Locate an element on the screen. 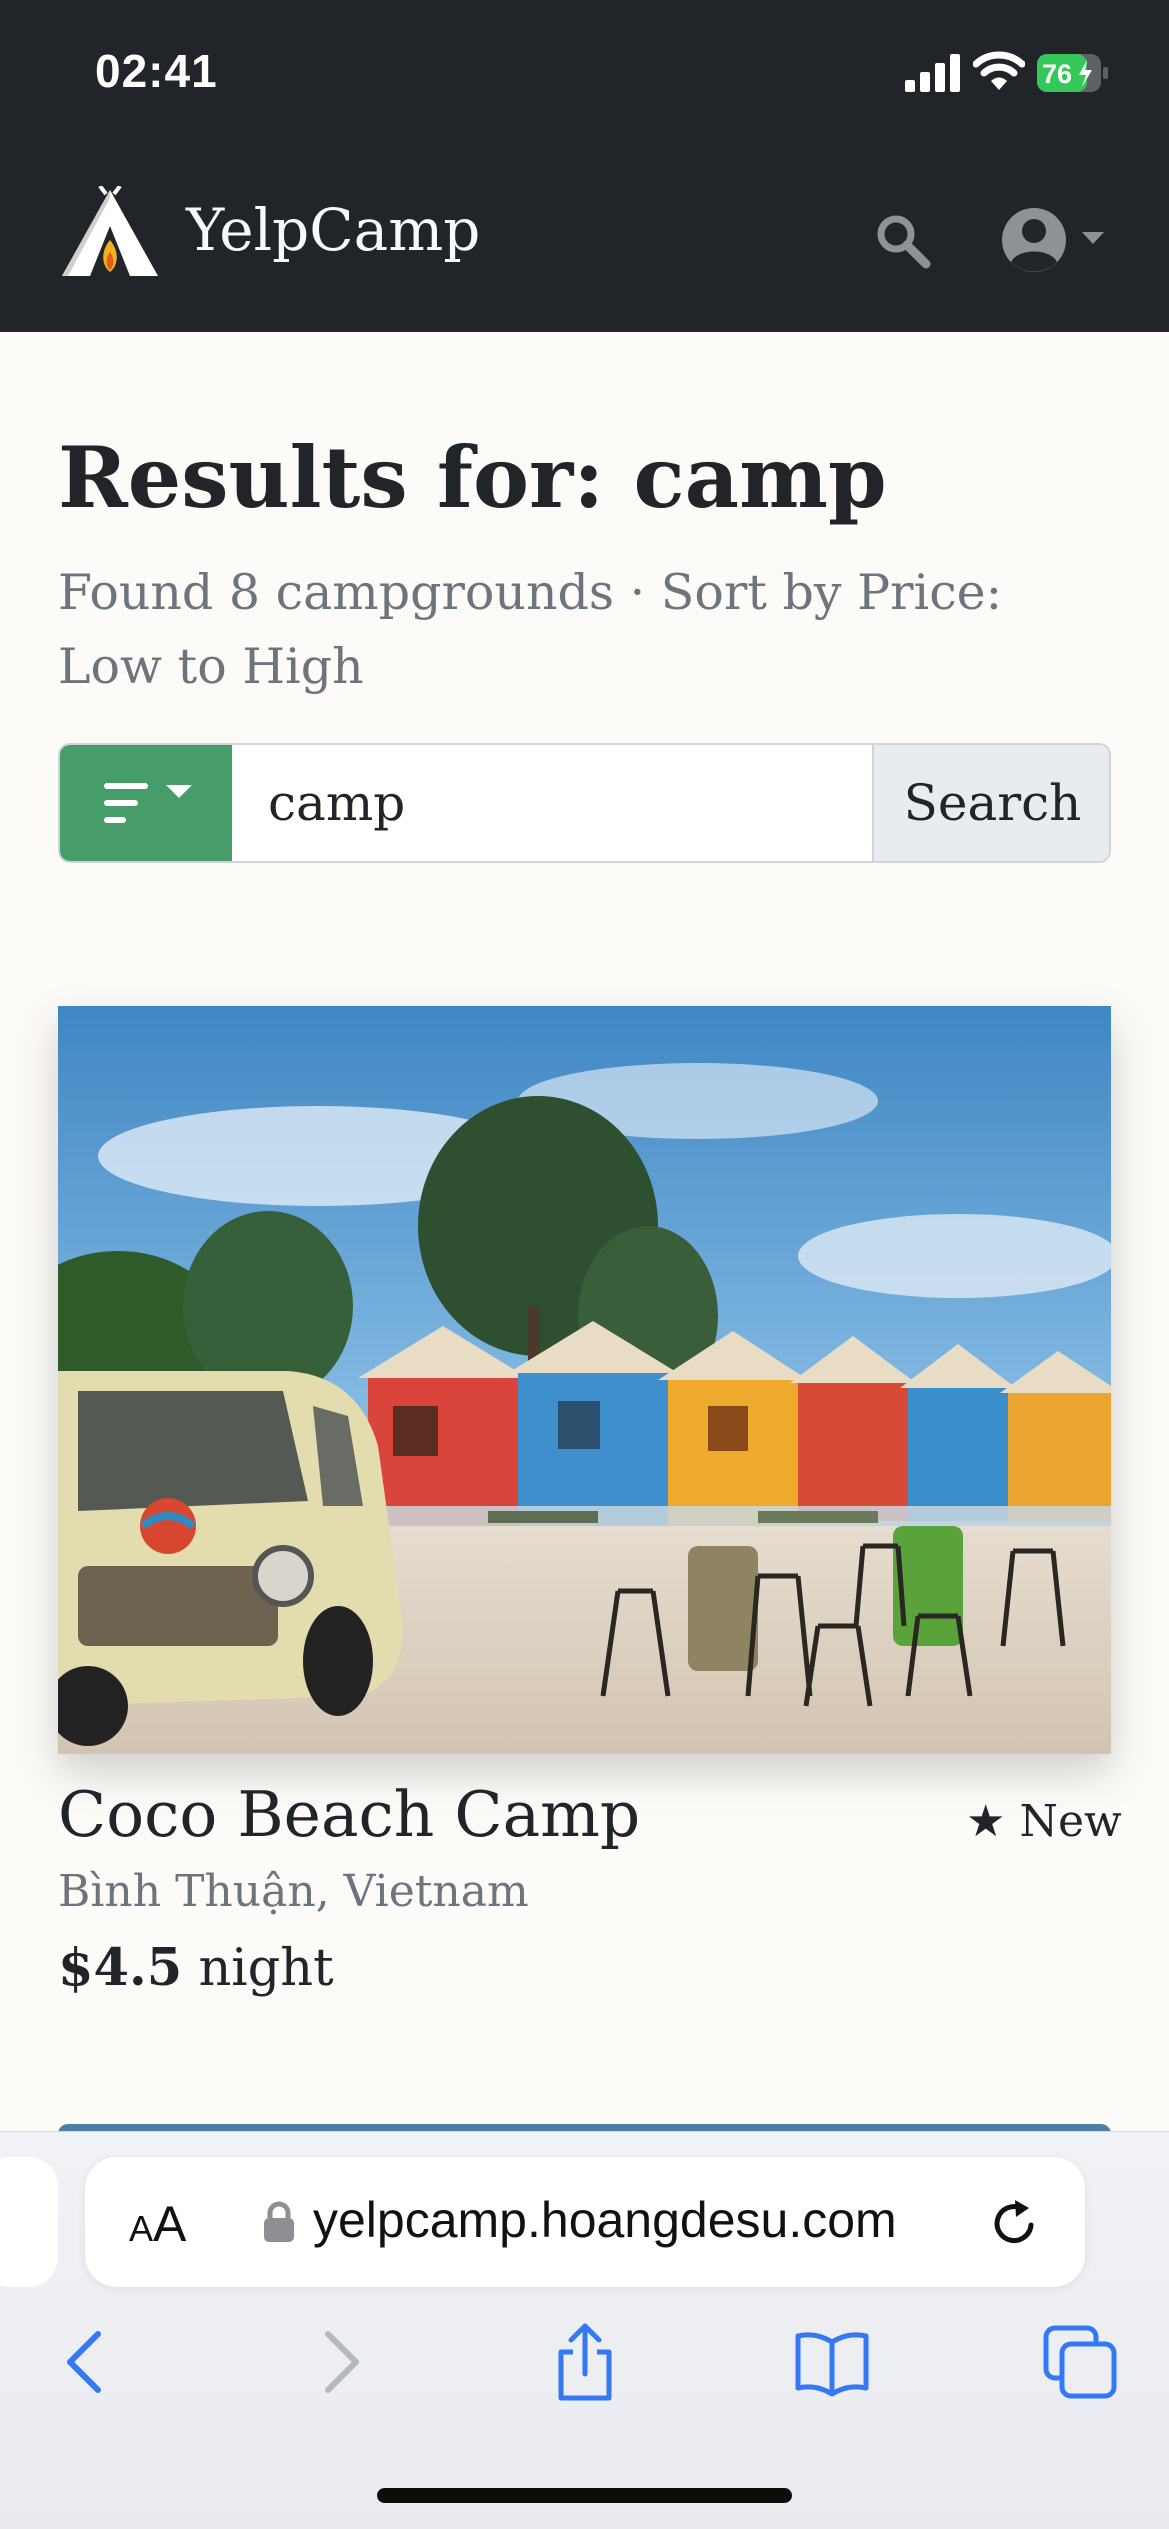  price-unit: night is located at coordinates (266, 1968).